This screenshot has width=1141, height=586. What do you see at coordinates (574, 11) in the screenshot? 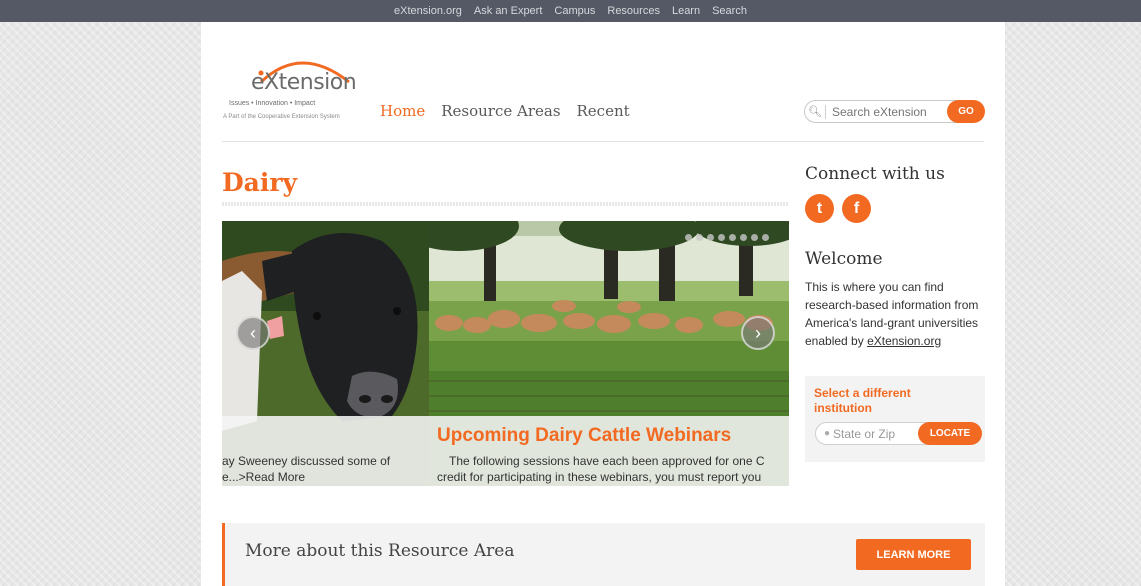
I see `topnav-campus-link: Campus` at bounding box center [574, 11].